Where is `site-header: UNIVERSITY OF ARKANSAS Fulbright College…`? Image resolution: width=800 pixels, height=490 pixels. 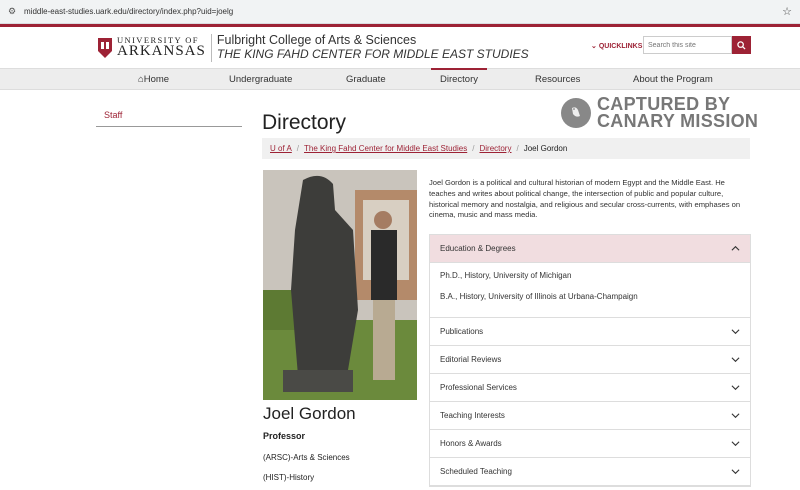 site-header: UNIVERSITY OF ARKANSAS Fulbright College… is located at coordinates (400, 47).